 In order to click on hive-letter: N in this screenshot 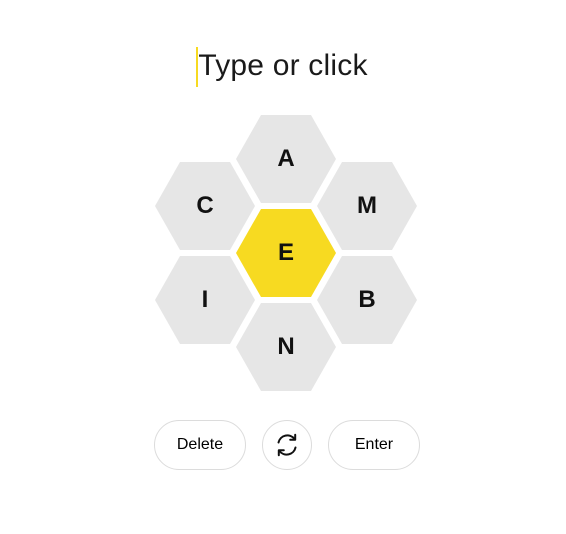, I will do `click(286, 346)`.